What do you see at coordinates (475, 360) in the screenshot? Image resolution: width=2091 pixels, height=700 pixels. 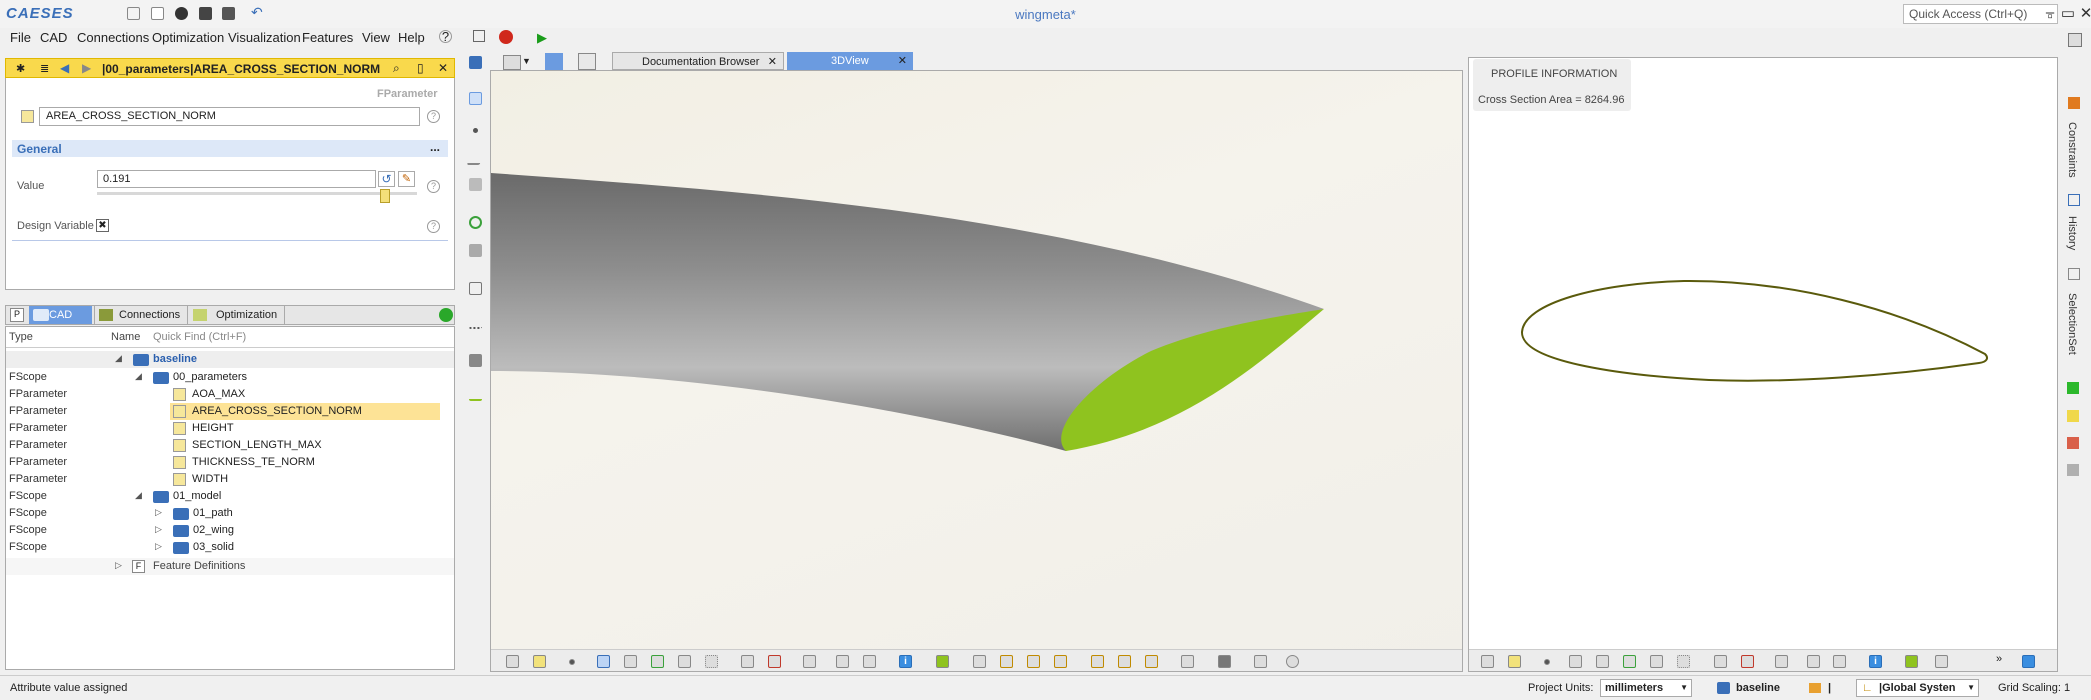 I see `tool-icon` at bounding box center [475, 360].